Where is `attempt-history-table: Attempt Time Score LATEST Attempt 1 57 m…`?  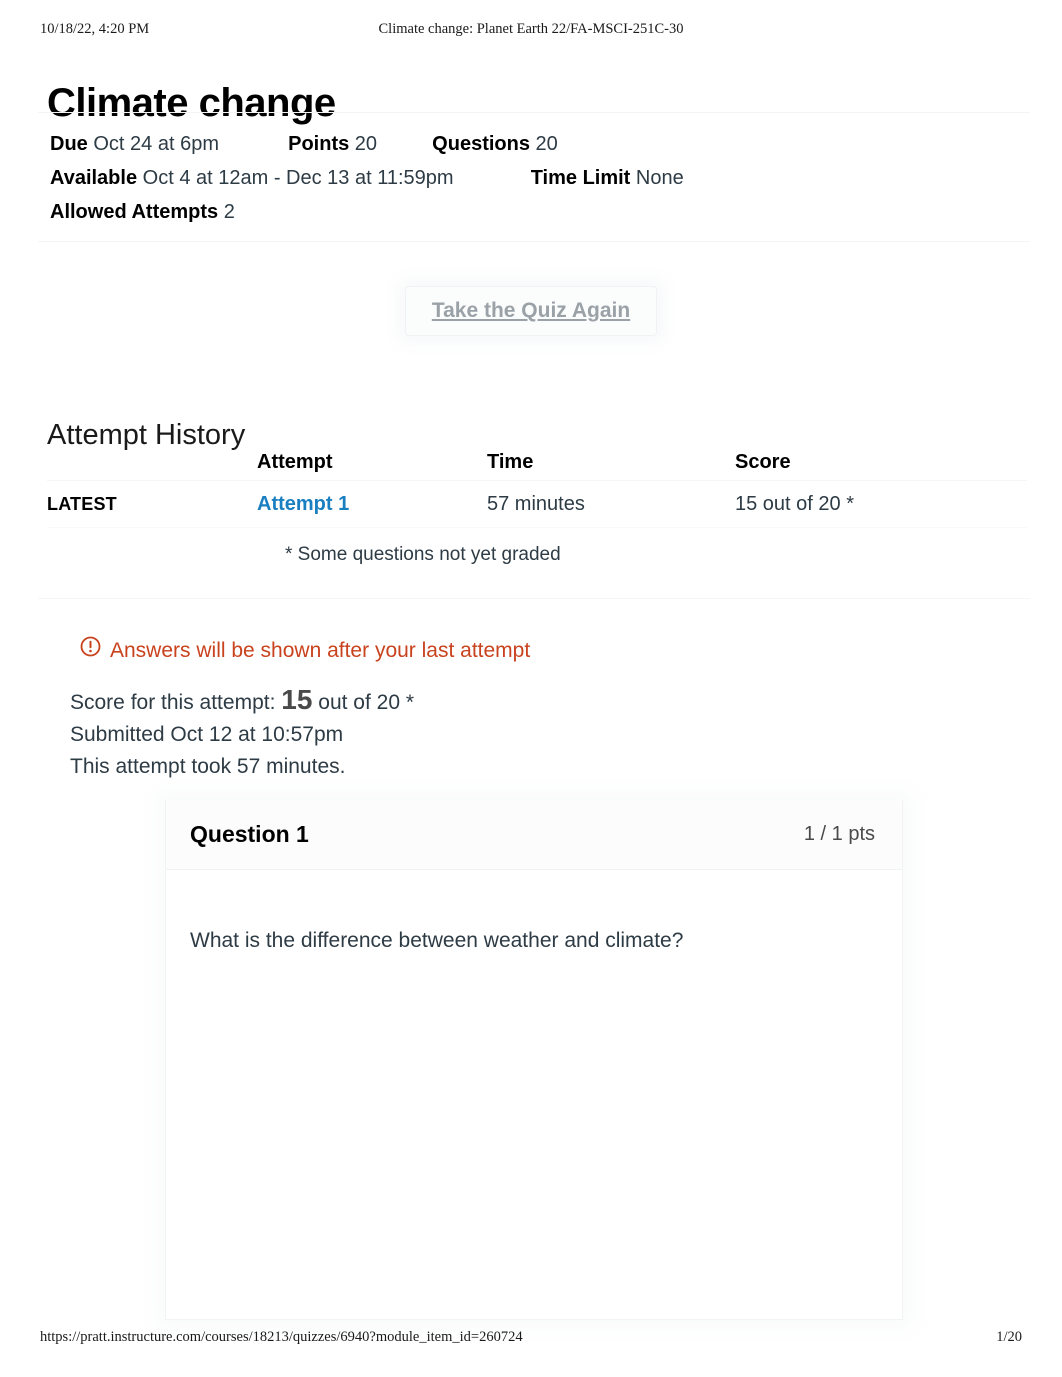 attempt-history-table: Attempt Time Score LATEST Attempt 1 57 m… is located at coordinates (537, 486).